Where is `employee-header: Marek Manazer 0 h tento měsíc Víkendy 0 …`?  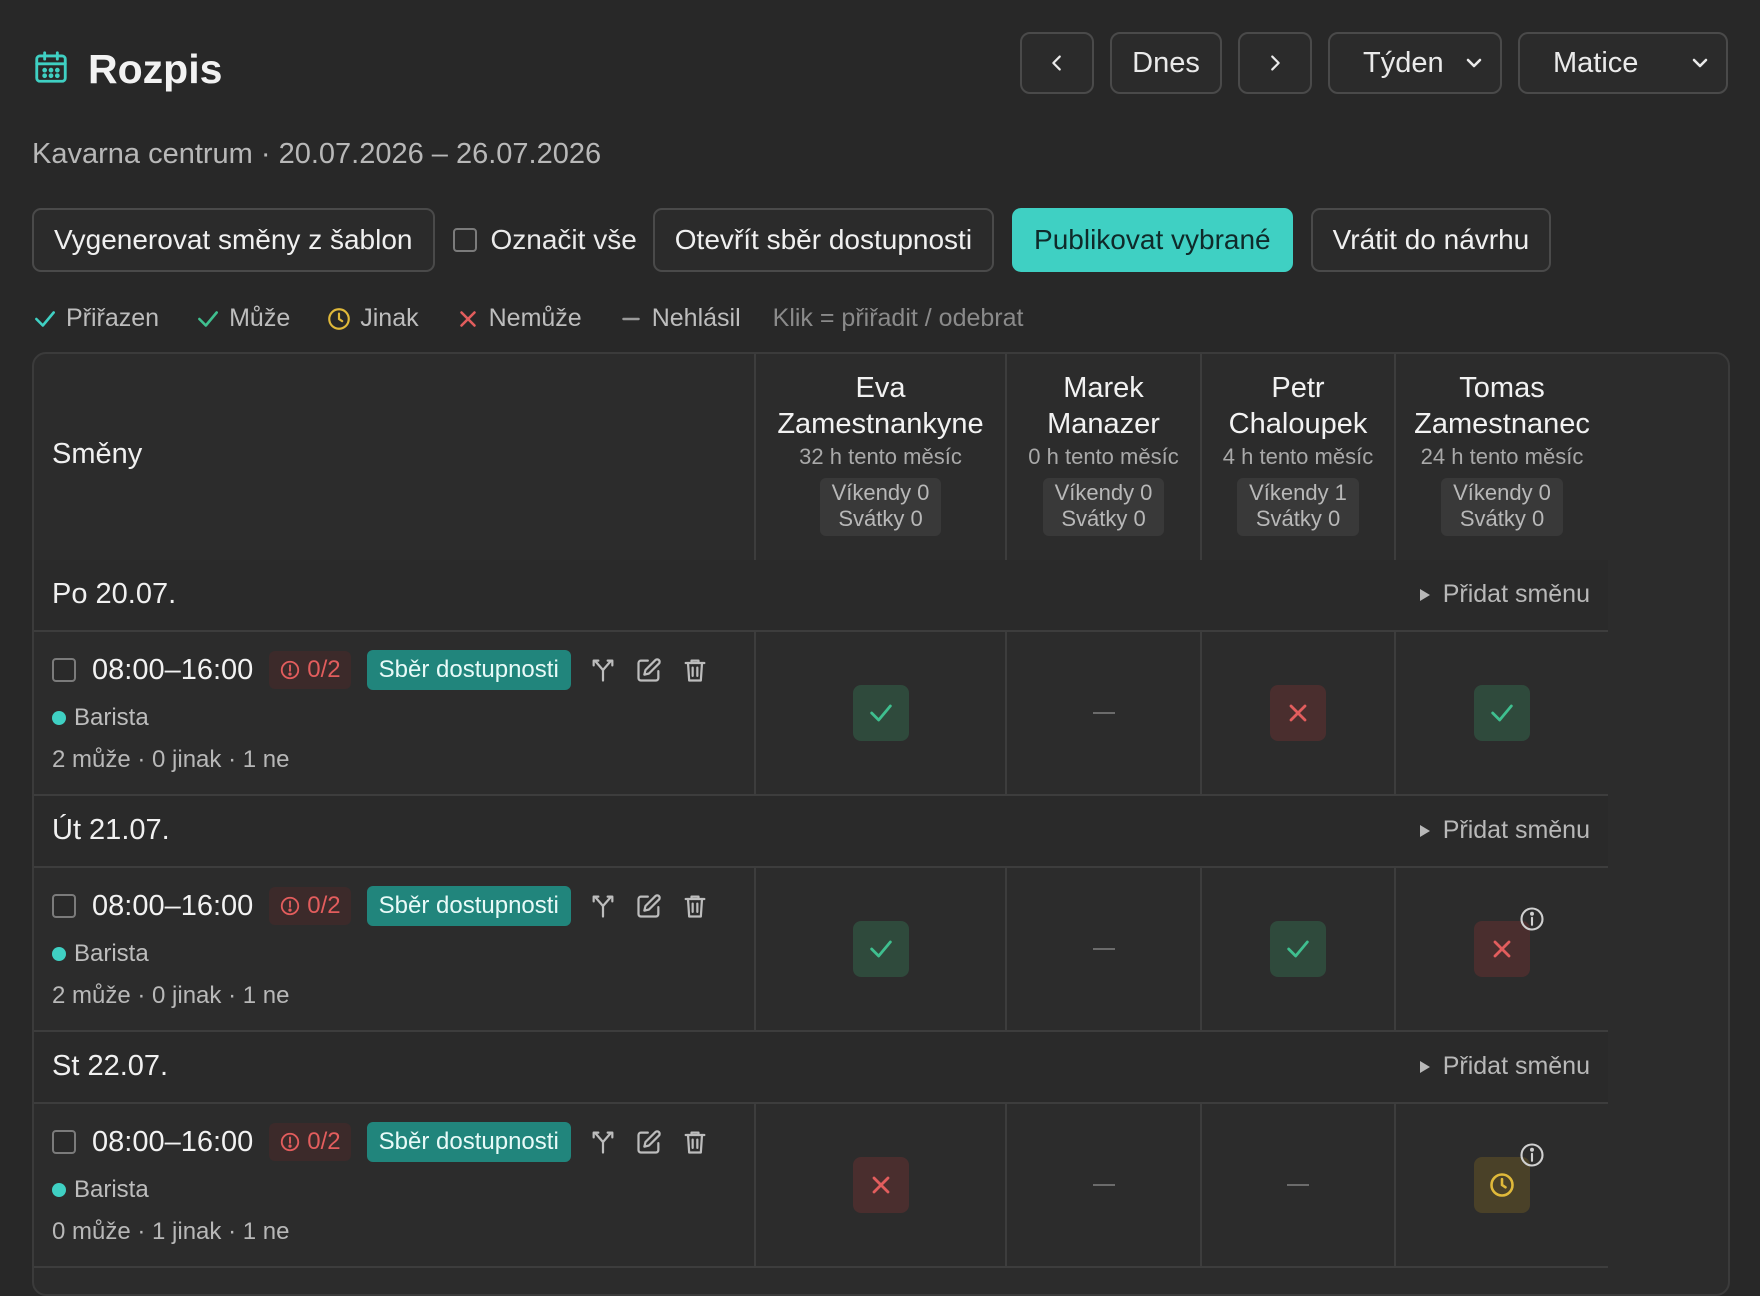 employee-header: Marek Manazer 0 h tento měsíc Víkendy 0 … is located at coordinates (1102, 457).